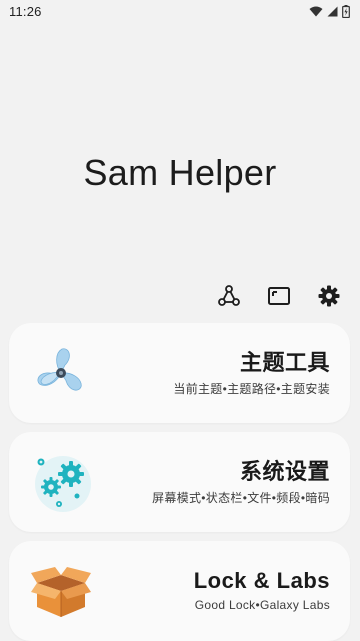 This screenshot has width=360, height=641. What do you see at coordinates (346, 11) in the screenshot?
I see `battery-icon` at bounding box center [346, 11].